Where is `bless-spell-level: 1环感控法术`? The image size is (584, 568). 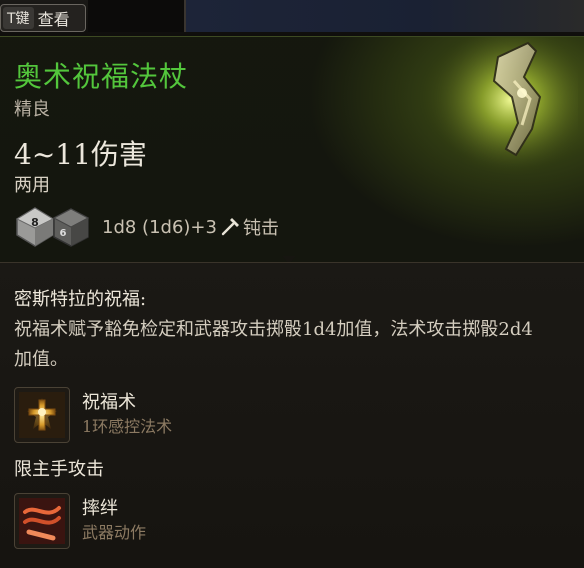
bless-spell-level: 1环感控法术 is located at coordinates (127, 426).